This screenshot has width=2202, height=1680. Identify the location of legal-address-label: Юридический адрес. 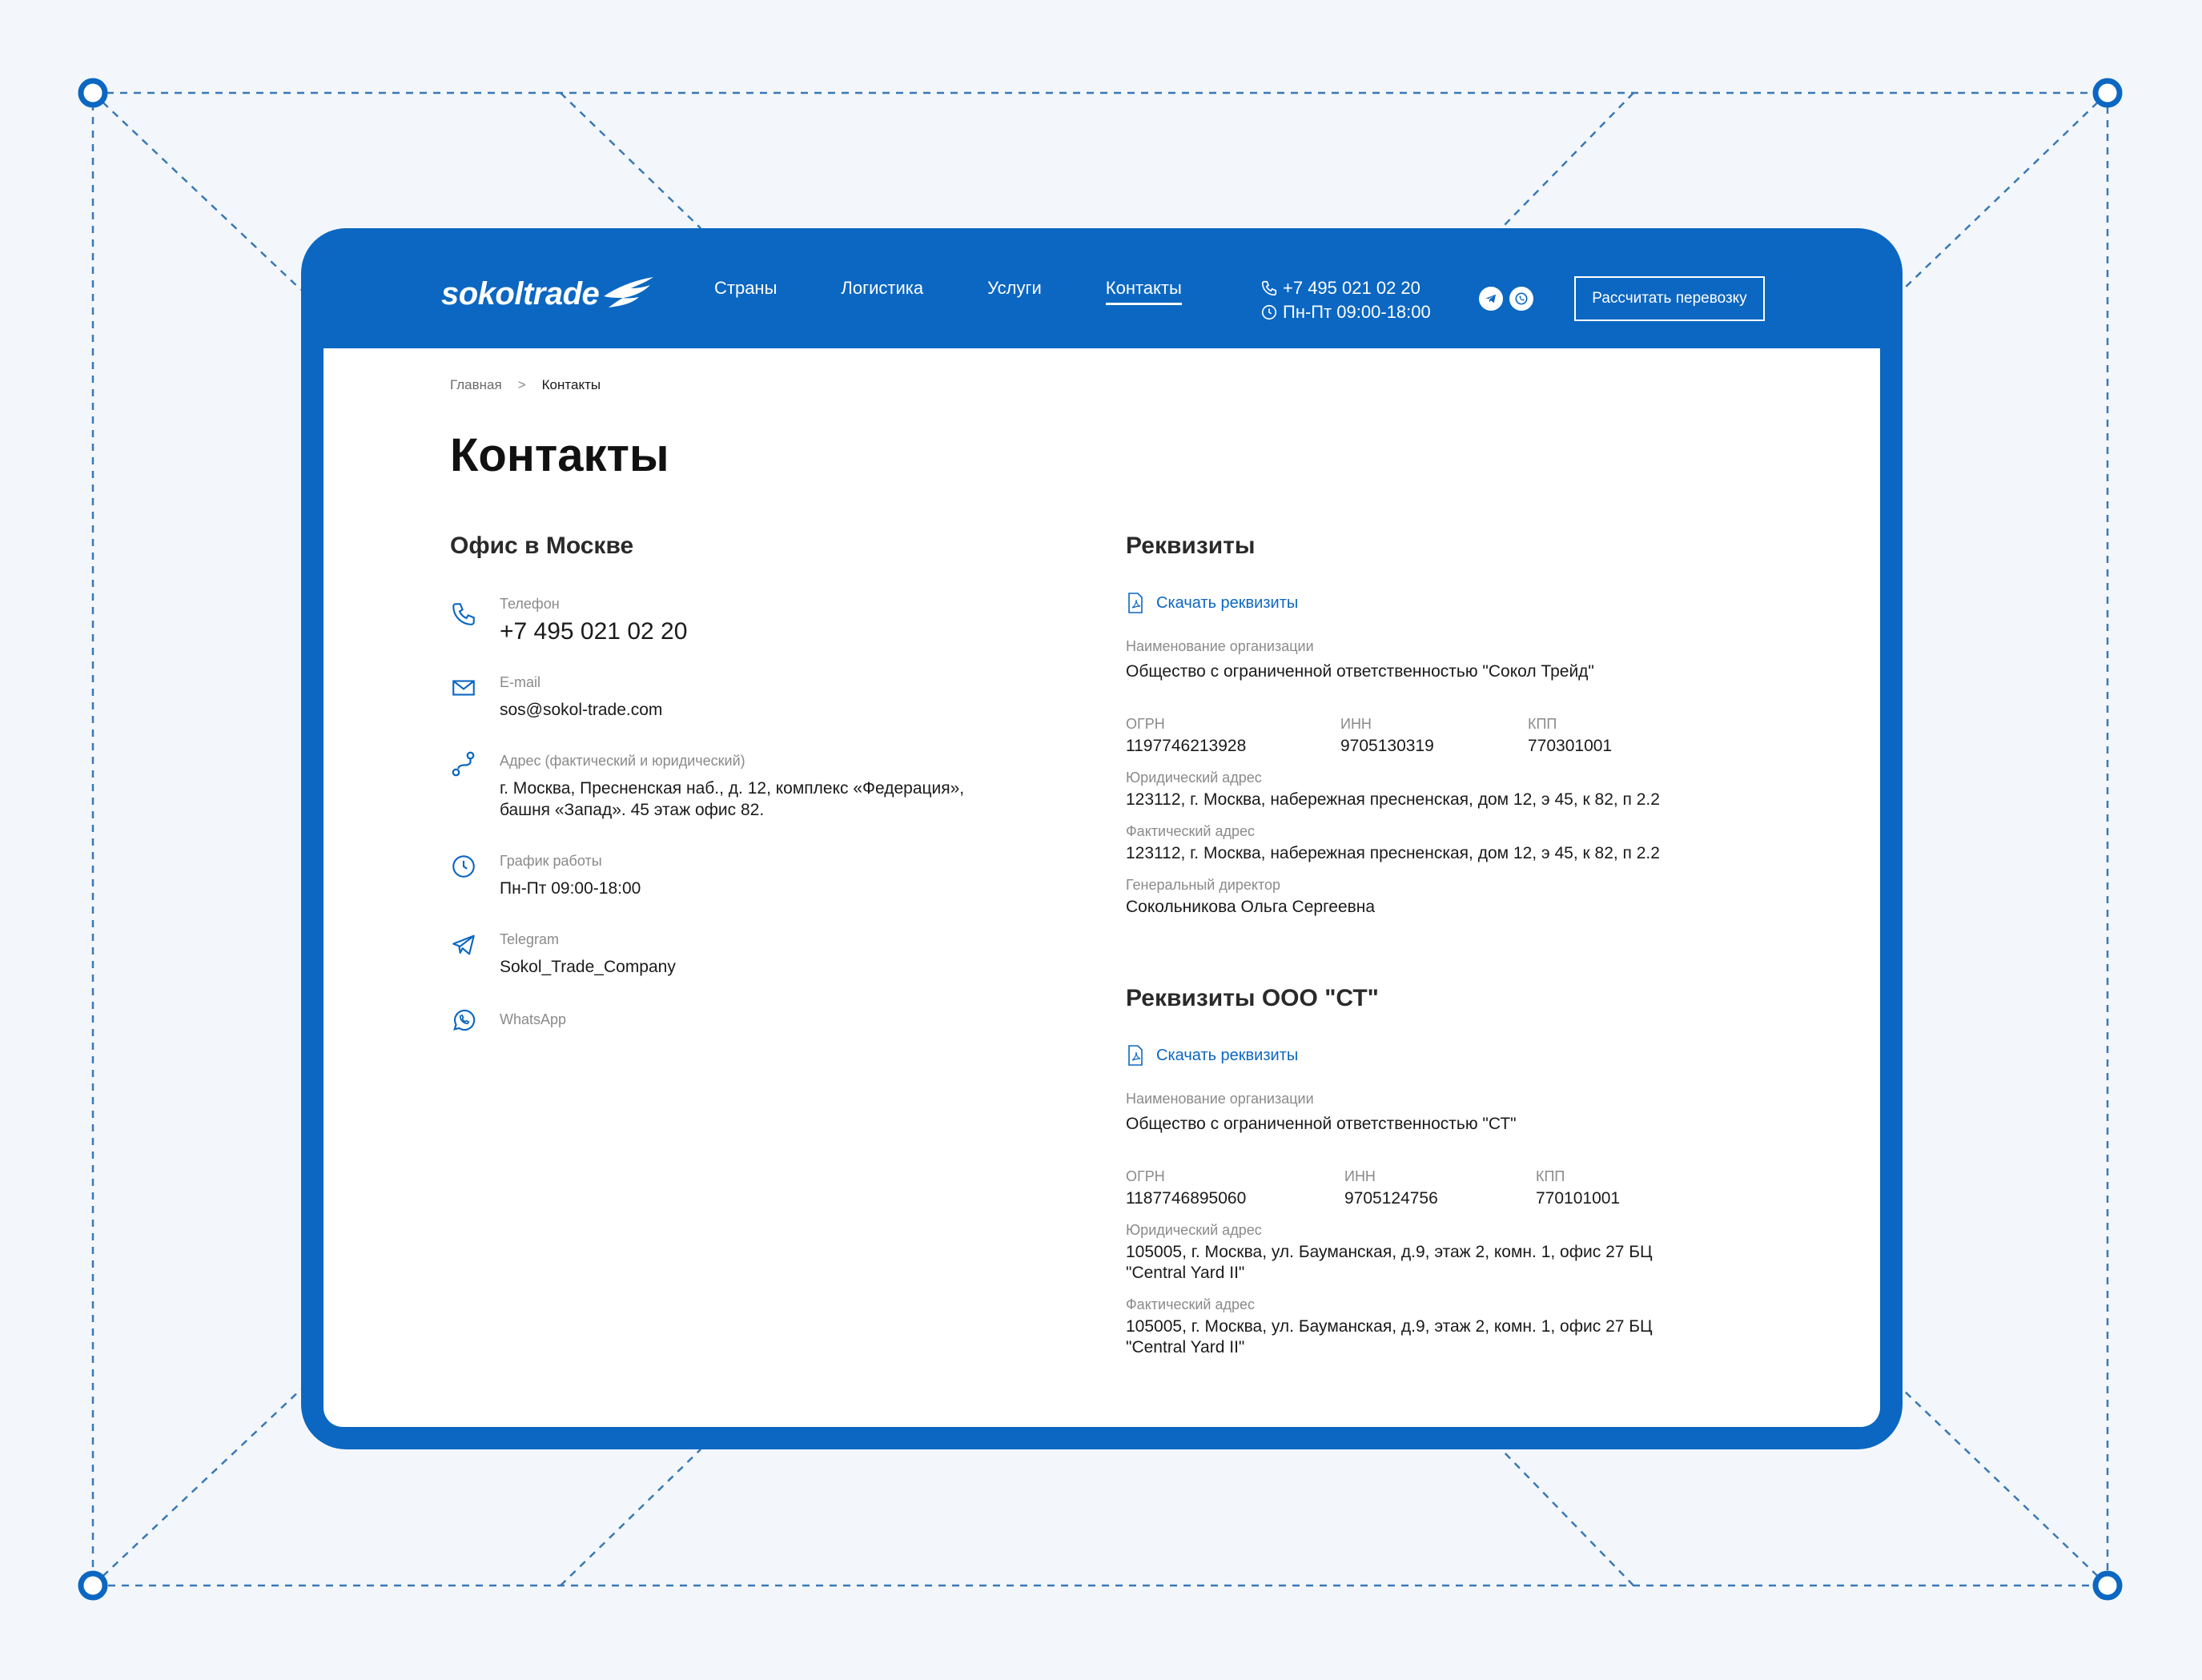
(1194, 778).